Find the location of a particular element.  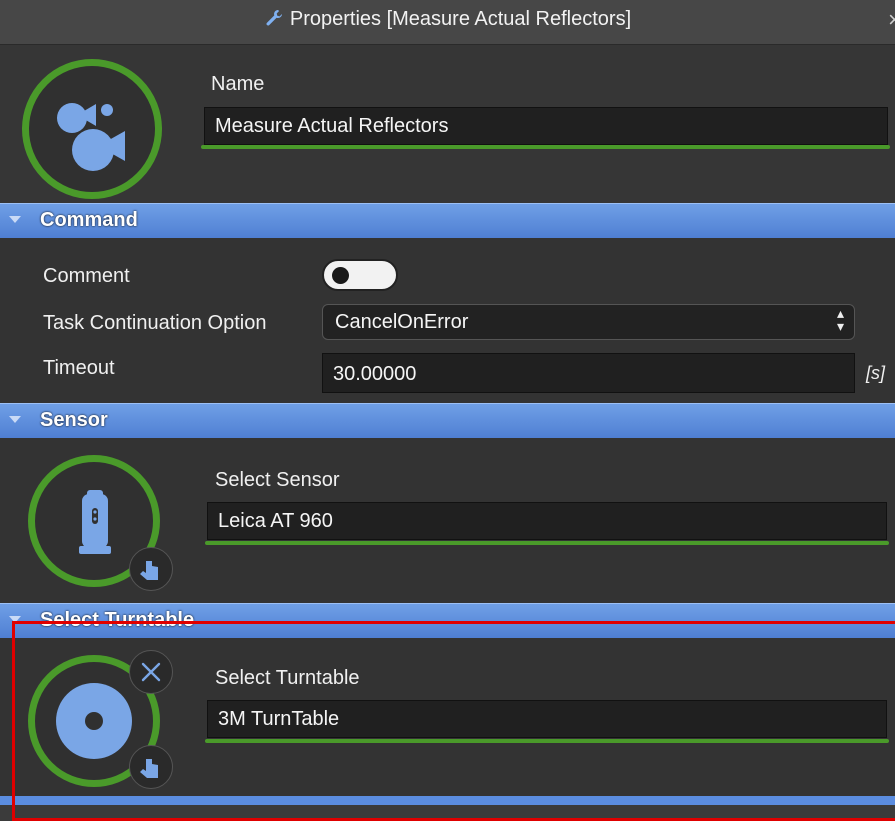

name-field: Measure Actual Reflectors is located at coordinates (546, 126).